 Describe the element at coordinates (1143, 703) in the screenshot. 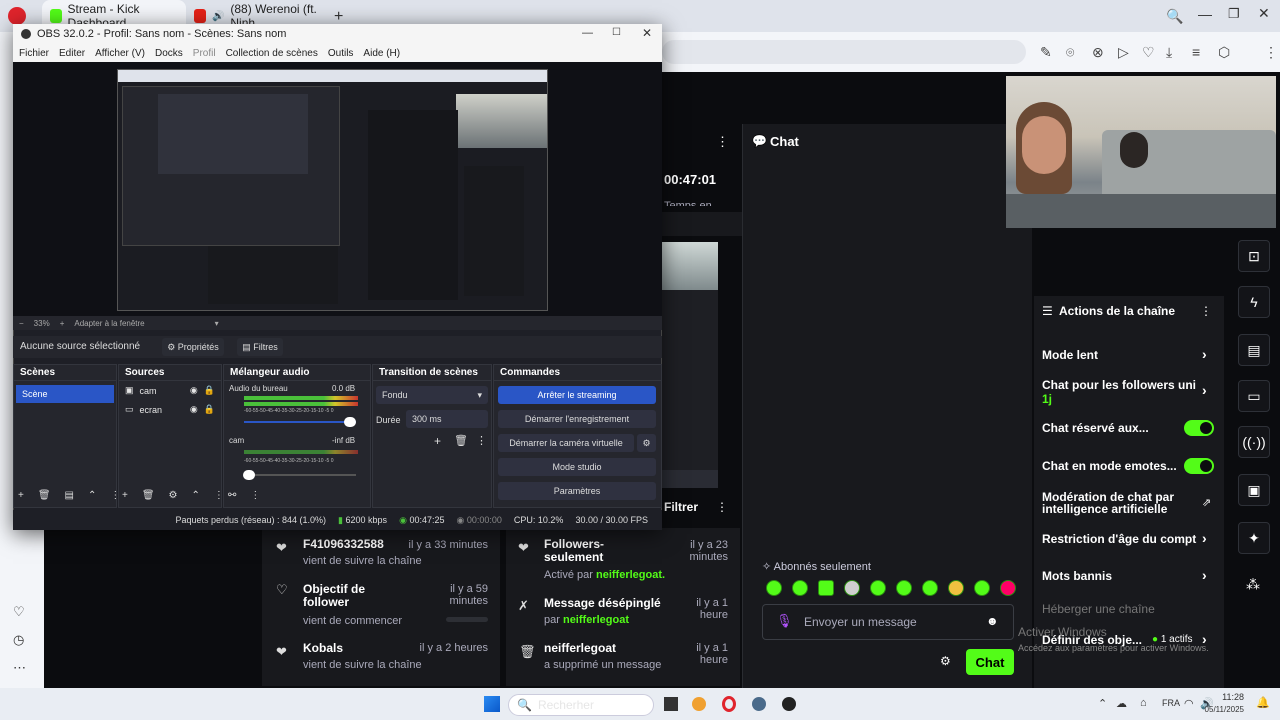

I see `network-icon: ⌂` at that location.